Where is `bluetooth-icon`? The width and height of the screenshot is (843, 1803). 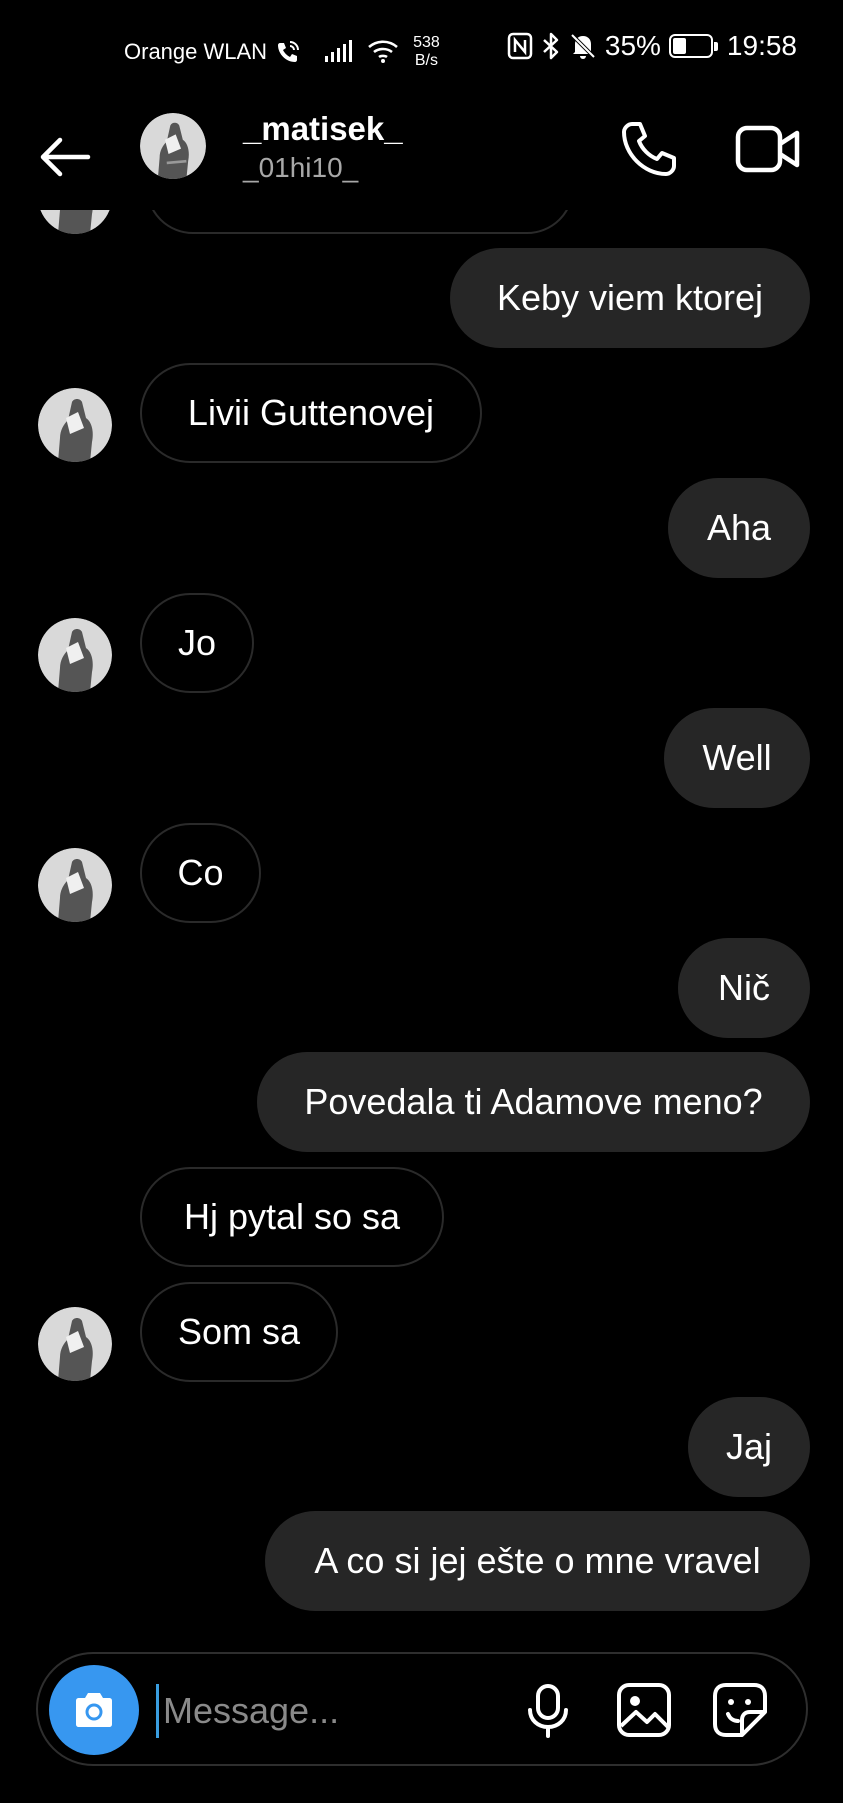 bluetooth-icon is located at coordinates (551, 46).